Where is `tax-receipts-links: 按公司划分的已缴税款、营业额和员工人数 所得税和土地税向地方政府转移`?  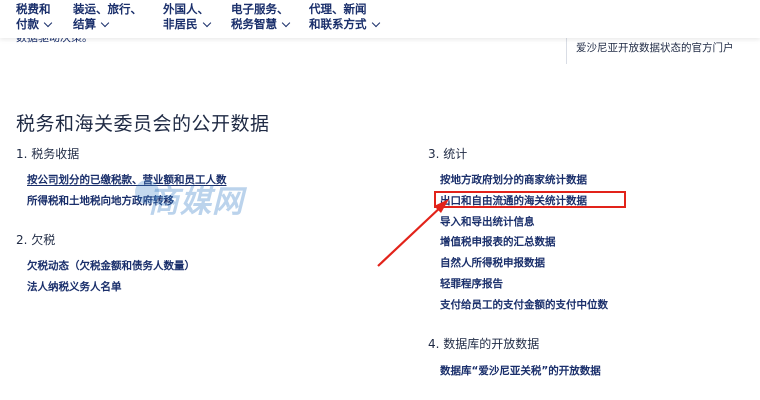
tax-receipts-links: 按公司划分的已缴税款、营业额和员工人数 所得税和土地税向地方政府转移 is located at coordinates (127, 191).